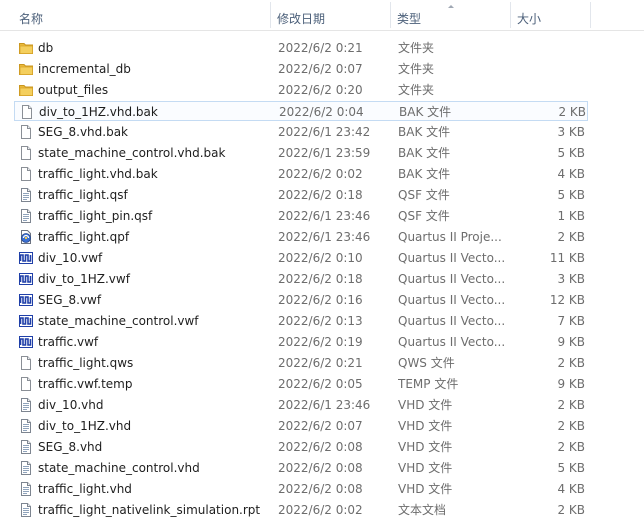 This screenshot has width=644, height=532. Describe the element at coordinates (571, 153) in the screenshot. I see `file-size: 5 KB` at that location.